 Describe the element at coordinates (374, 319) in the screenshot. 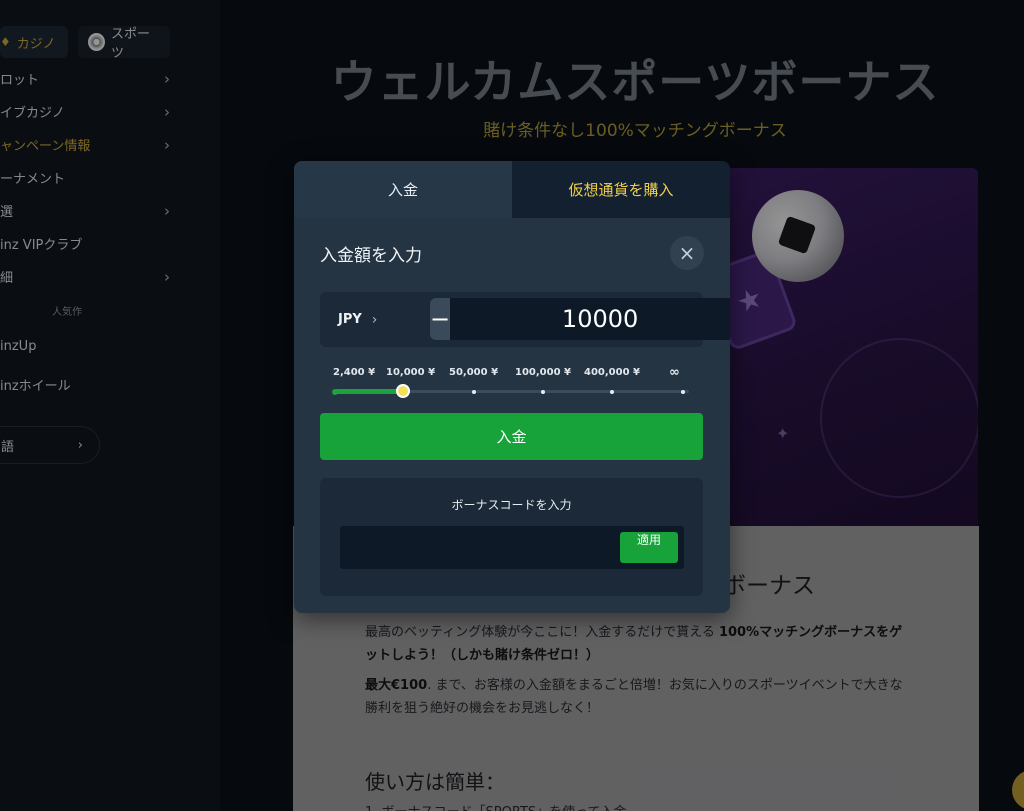

I see `chevron-right-icon: ›` at that location.